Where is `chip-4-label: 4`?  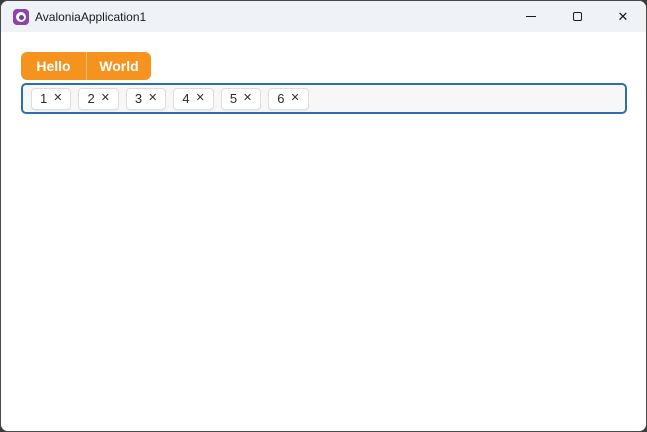
chip-4-label: 4 is located at coordinates (186, 98).